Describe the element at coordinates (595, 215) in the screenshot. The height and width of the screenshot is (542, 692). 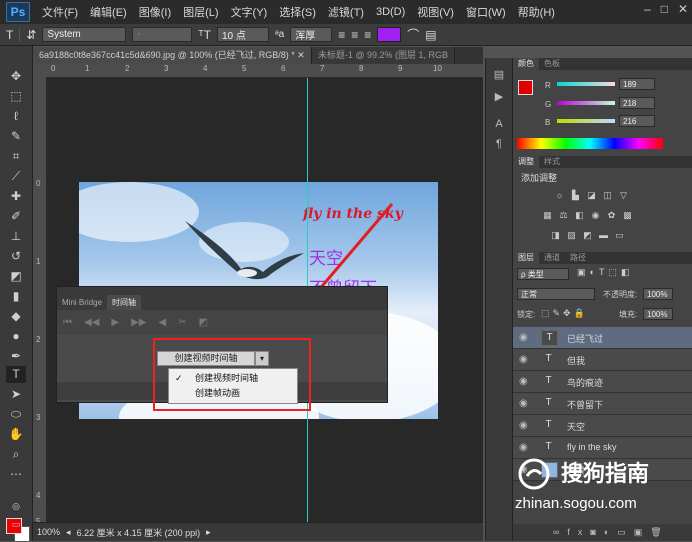
I see `photo-filter-icon: ◉` at that location.